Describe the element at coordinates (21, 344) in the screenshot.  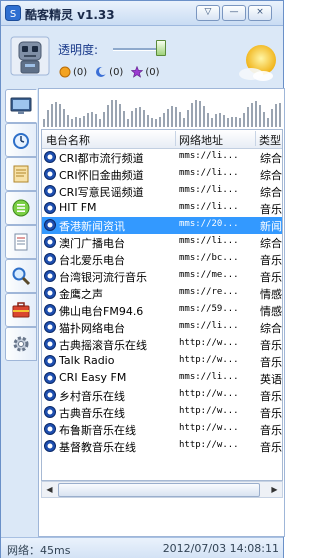
I see `tab-settings` at that location.